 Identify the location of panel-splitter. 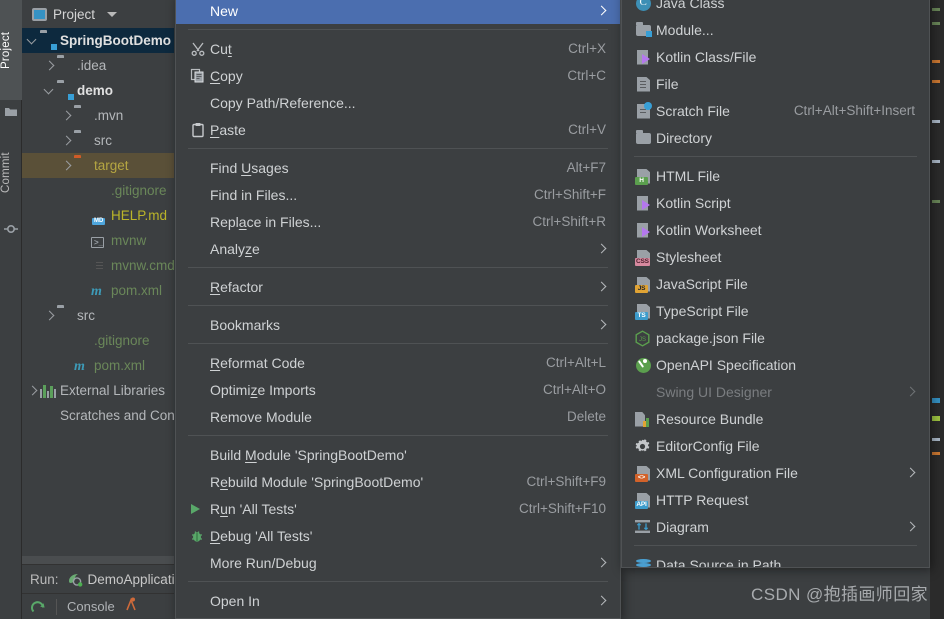
(98, 560).